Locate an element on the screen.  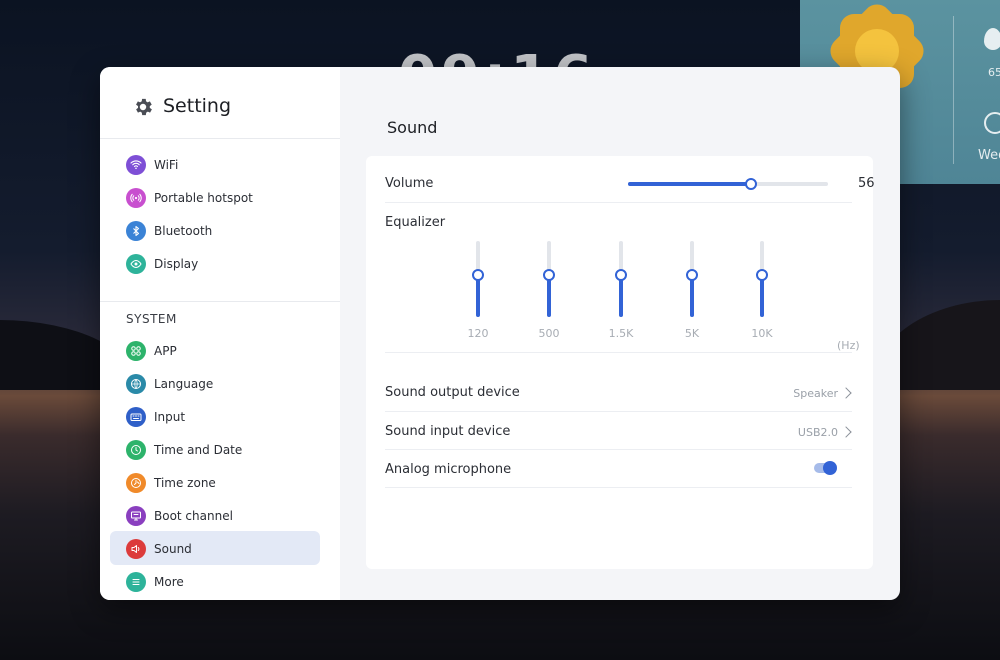
sidebar-item-label: Display is located at coordinates (176, 263).